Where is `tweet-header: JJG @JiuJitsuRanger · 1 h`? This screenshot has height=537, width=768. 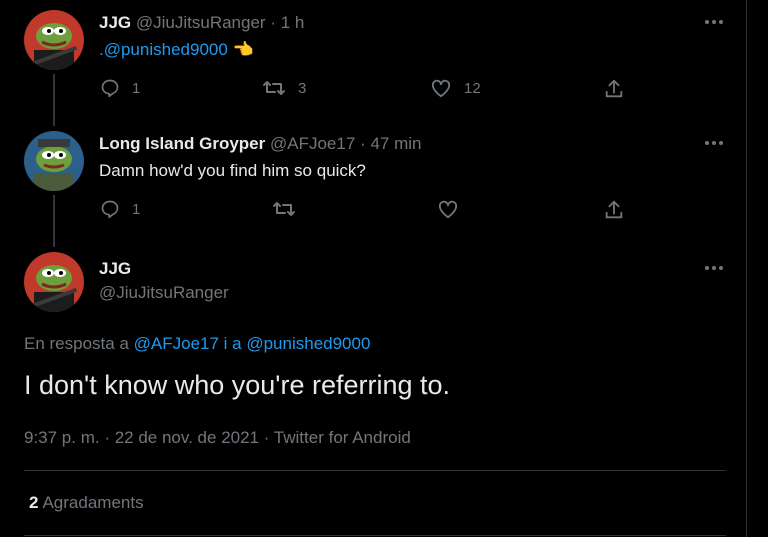 tweet-header: JJG @JiuJitsuRanger · 1 h is located at coordinates (201, 23).